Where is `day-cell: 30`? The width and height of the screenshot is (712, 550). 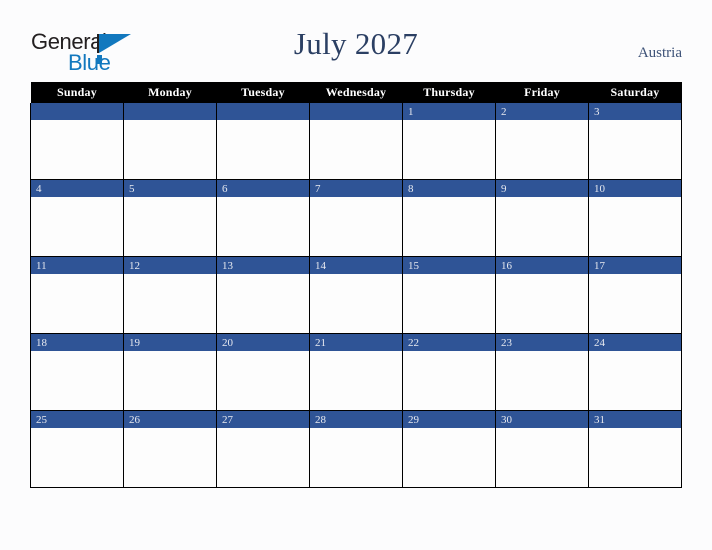
day-cell: 30 is located at coordinates (542, 449).